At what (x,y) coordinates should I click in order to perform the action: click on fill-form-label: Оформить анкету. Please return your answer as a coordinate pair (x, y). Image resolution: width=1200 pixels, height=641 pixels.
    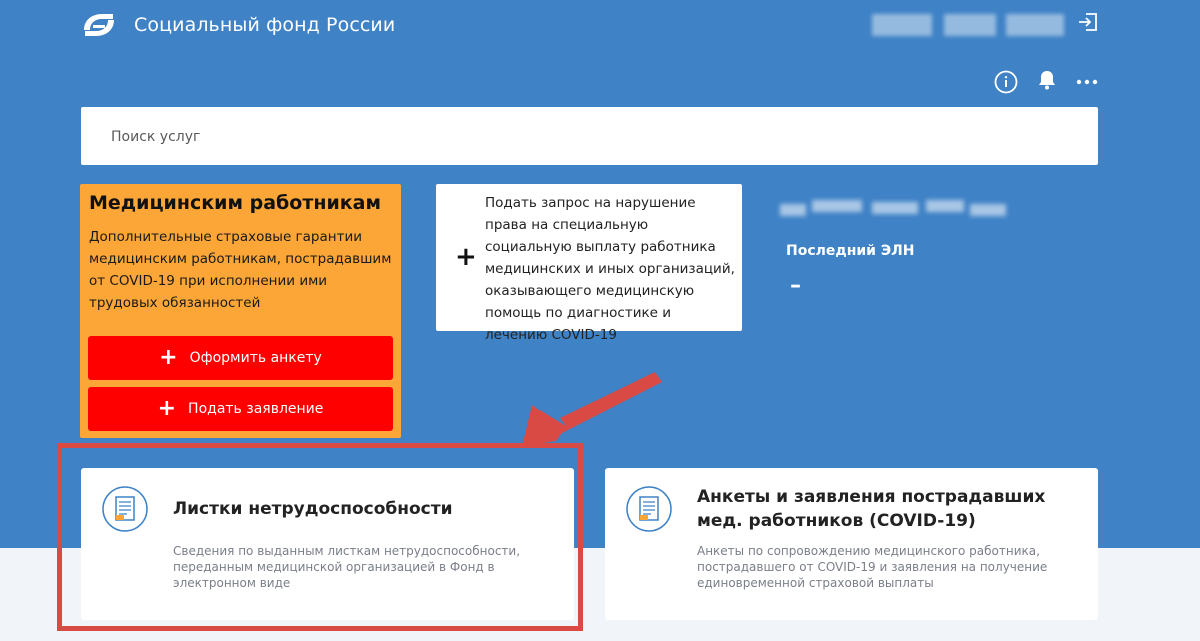
    Looking at the image, I should click on (255, 358).